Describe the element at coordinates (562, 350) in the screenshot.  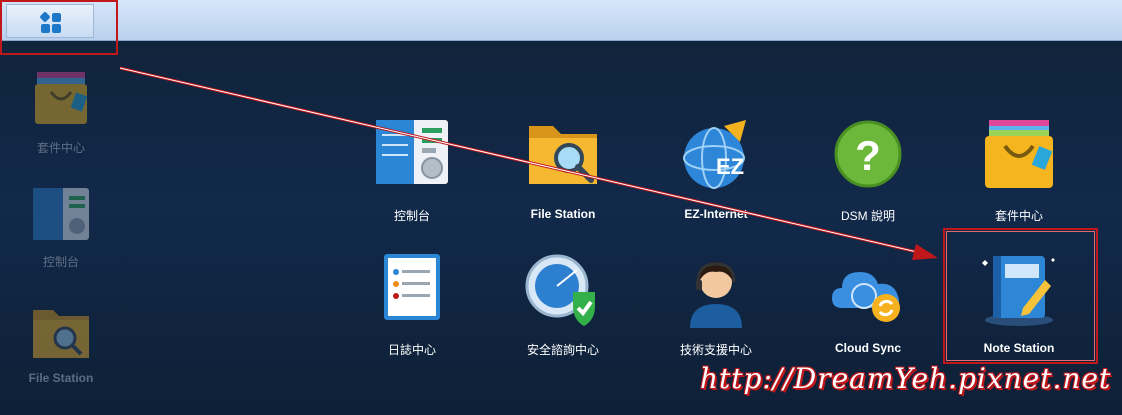
I see `app-label: 安全諮詢中心` at that location.